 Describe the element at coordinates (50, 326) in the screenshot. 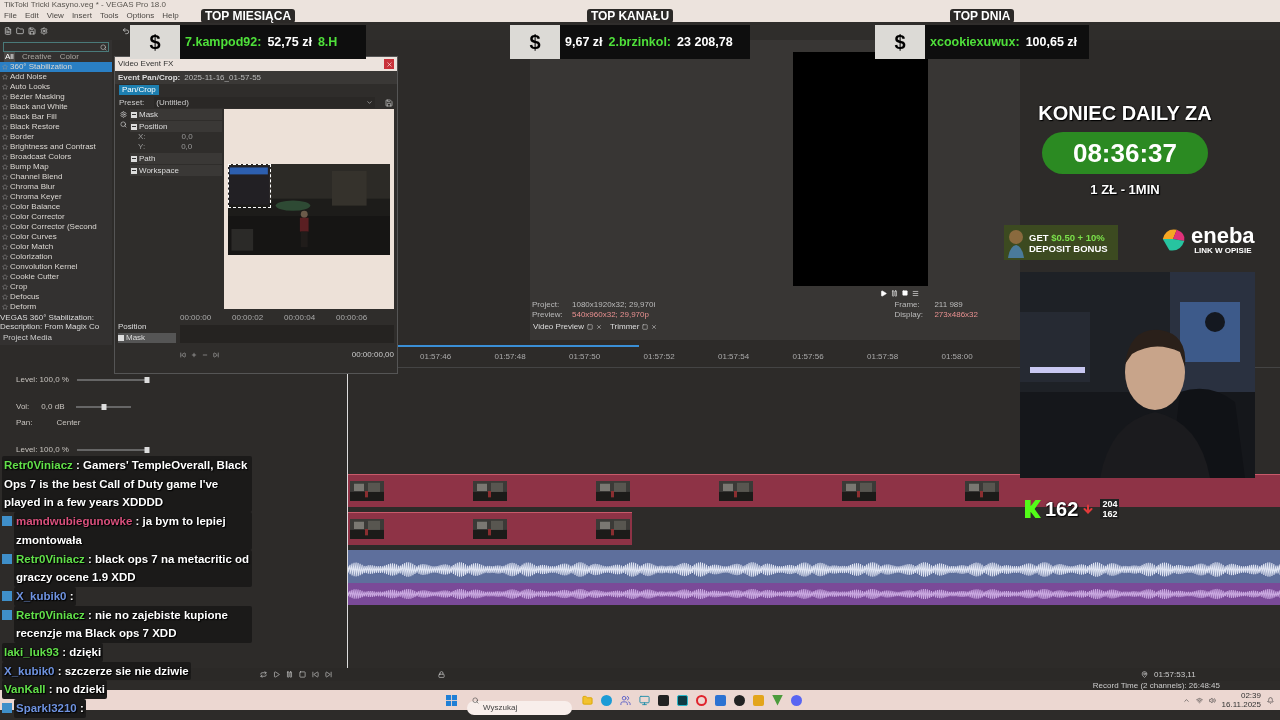

I see `fx-description: Description: From Magix Co` at that location.